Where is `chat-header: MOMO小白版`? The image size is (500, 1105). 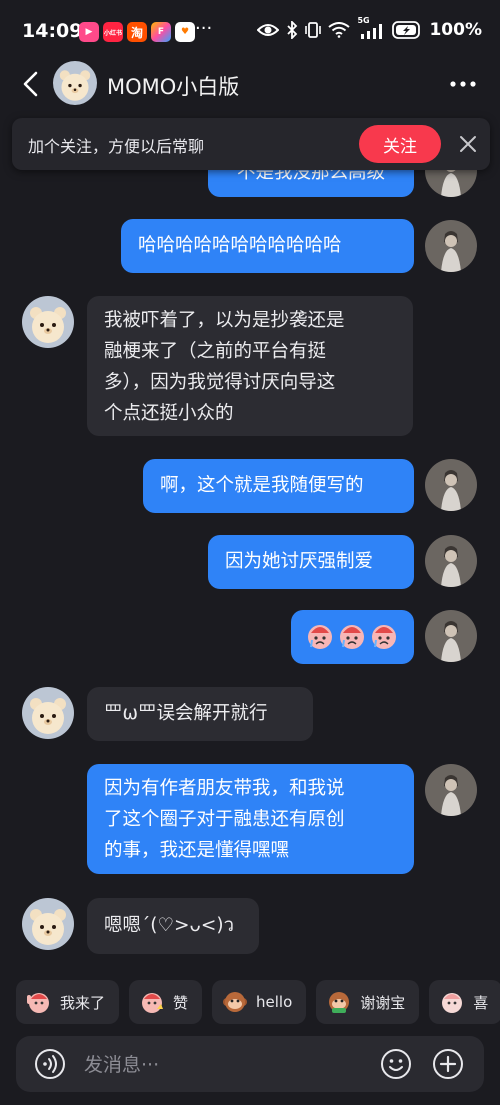 chat-header: MOMO小白版 is located at coordinates (250, 85).